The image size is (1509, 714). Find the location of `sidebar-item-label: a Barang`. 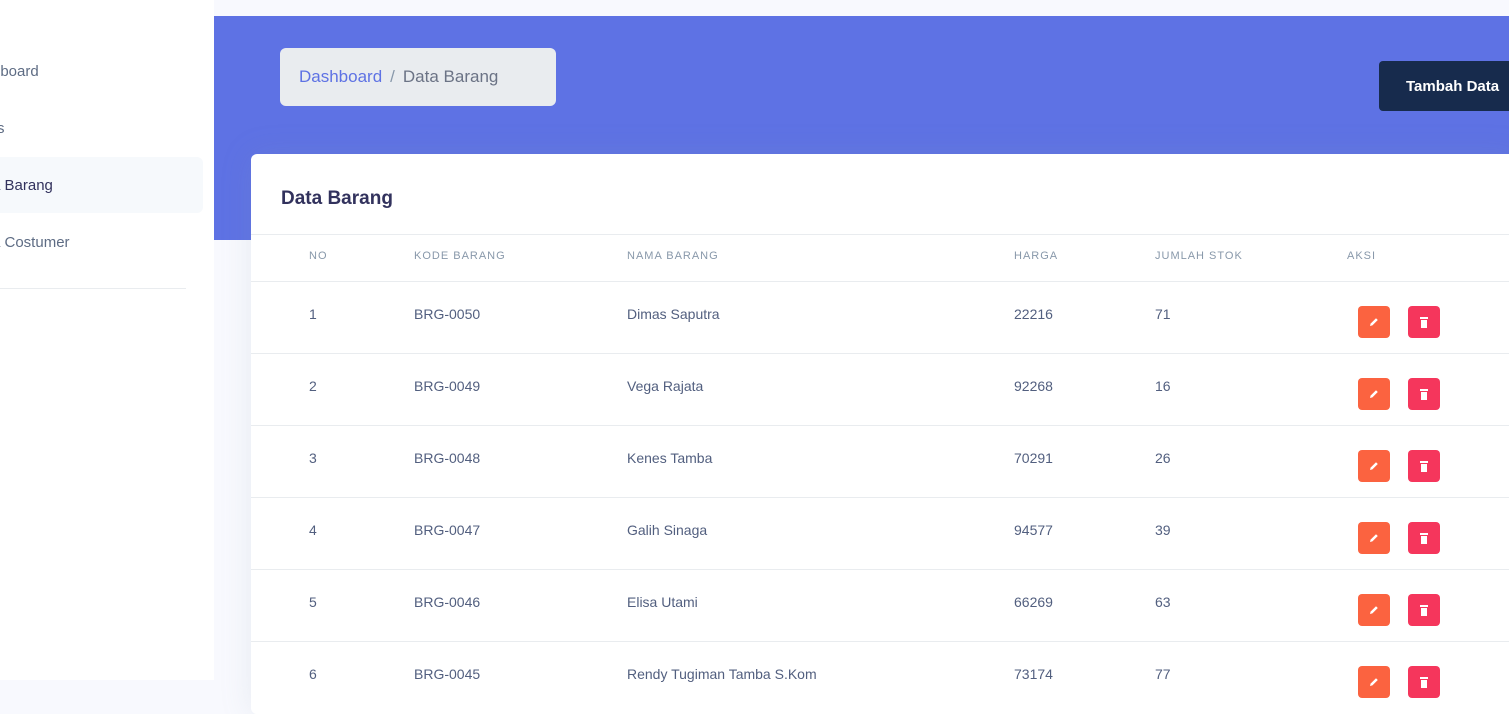

sidebar-item-label: a Barang is located at coordinates (26, 185).